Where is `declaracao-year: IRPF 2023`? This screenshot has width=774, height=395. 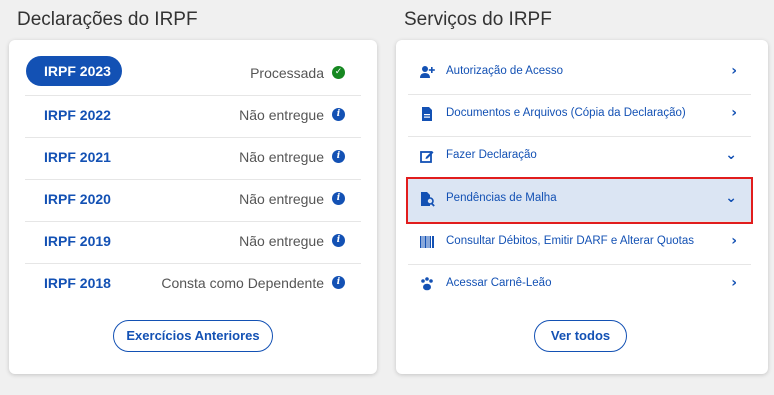 declaracao-year: IRPF 2023 is located at coordinates (77, 71).